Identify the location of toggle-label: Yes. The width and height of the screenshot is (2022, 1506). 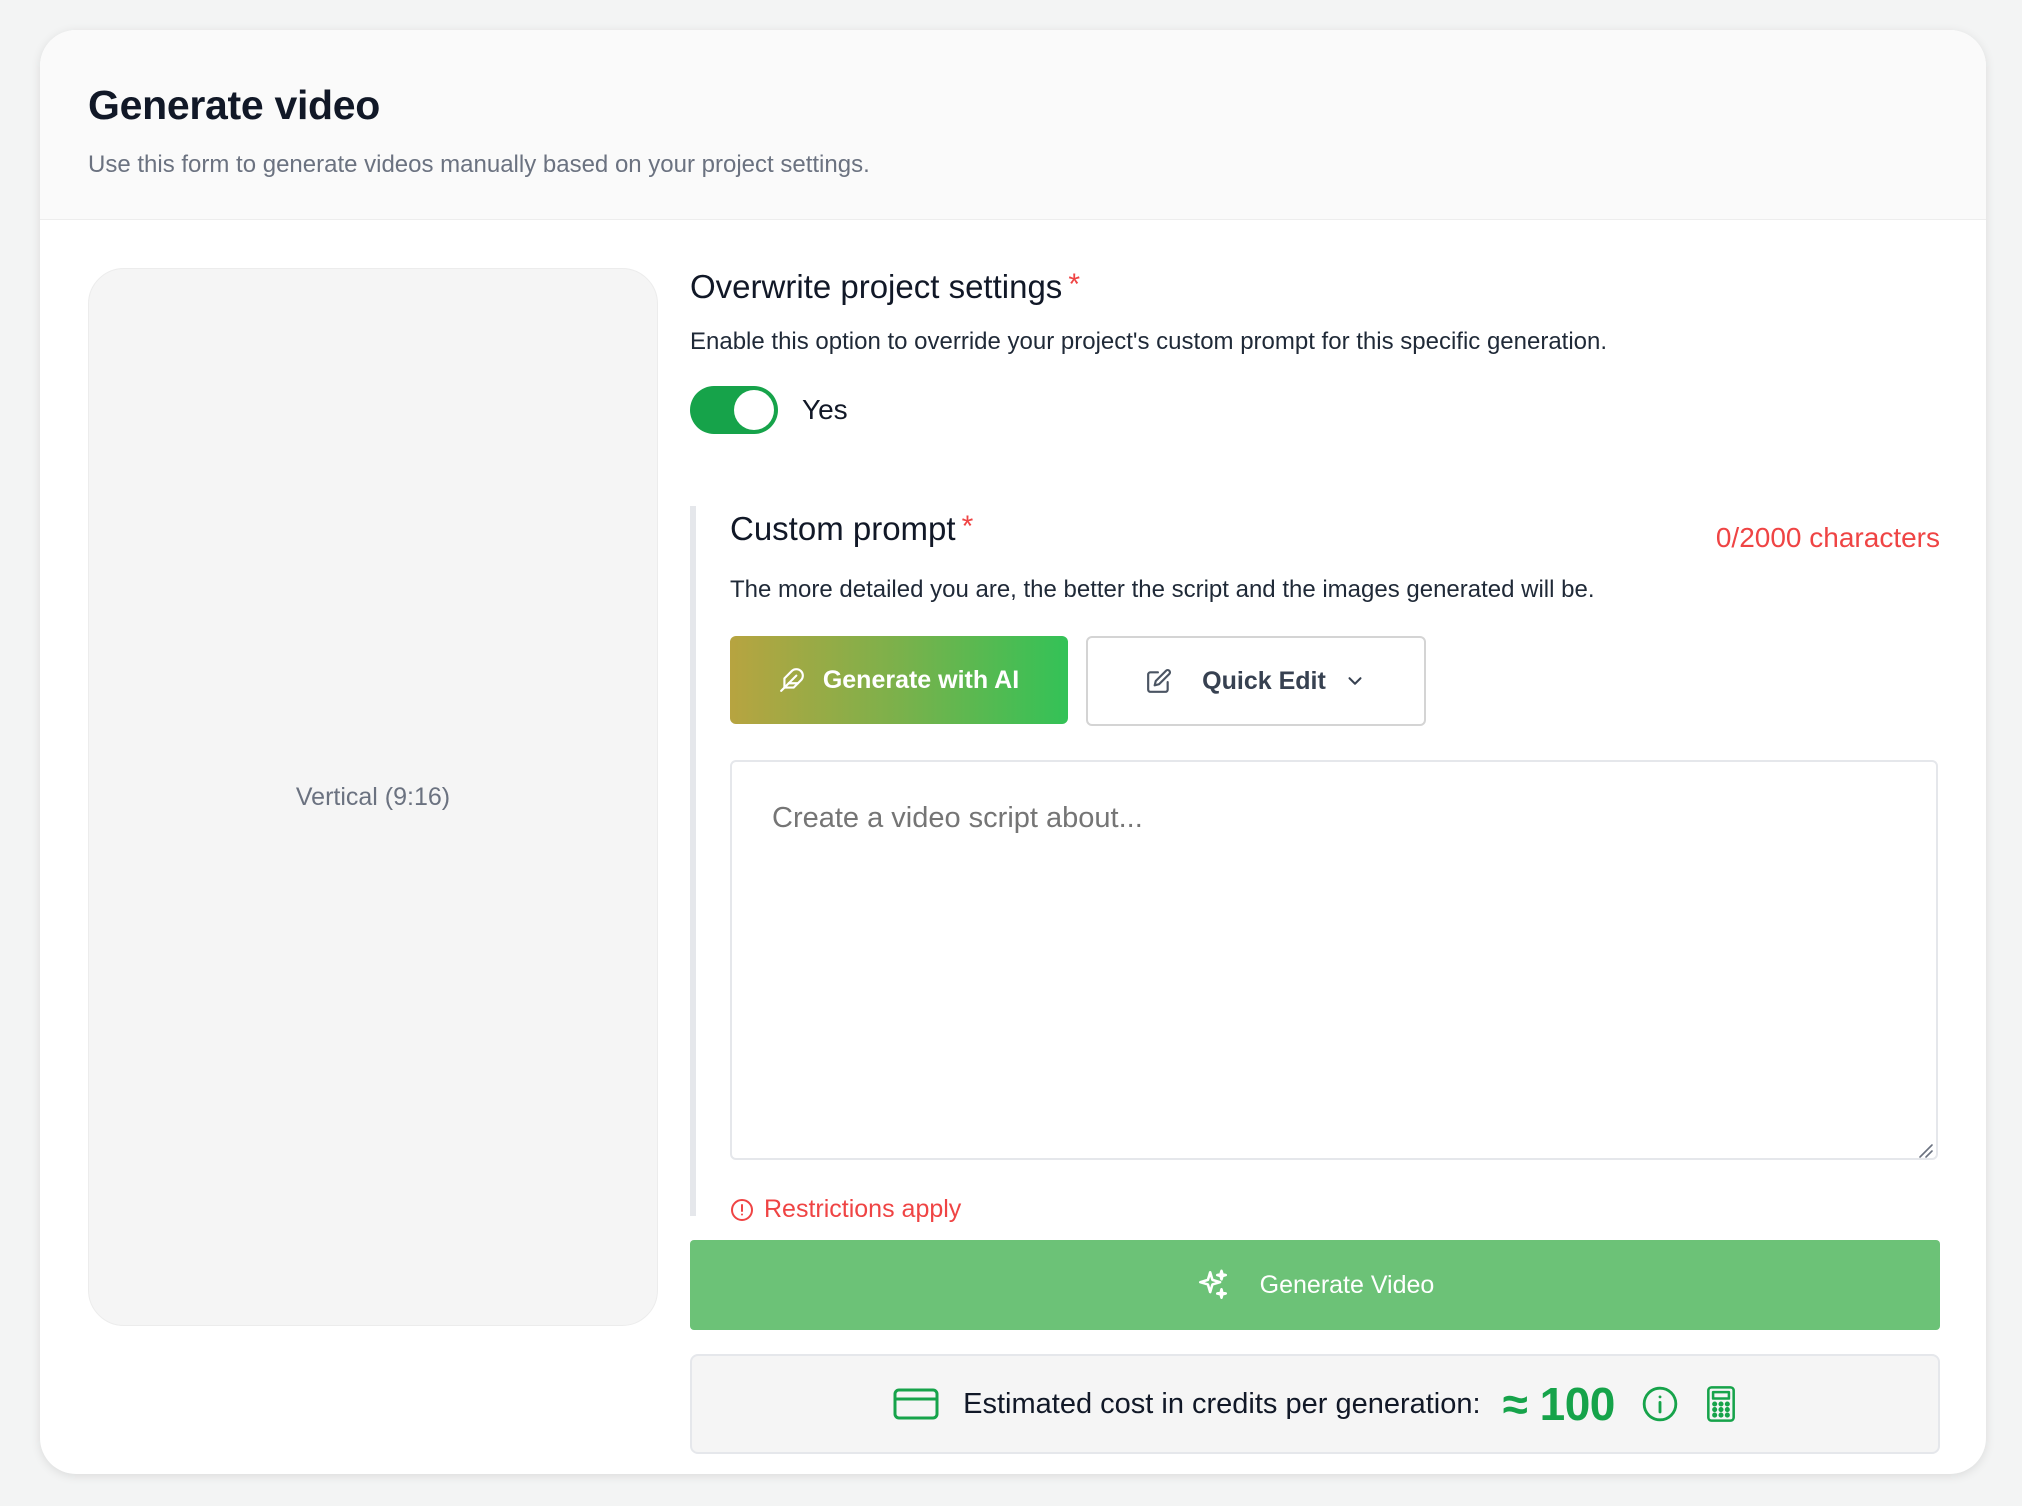
(825, 409).